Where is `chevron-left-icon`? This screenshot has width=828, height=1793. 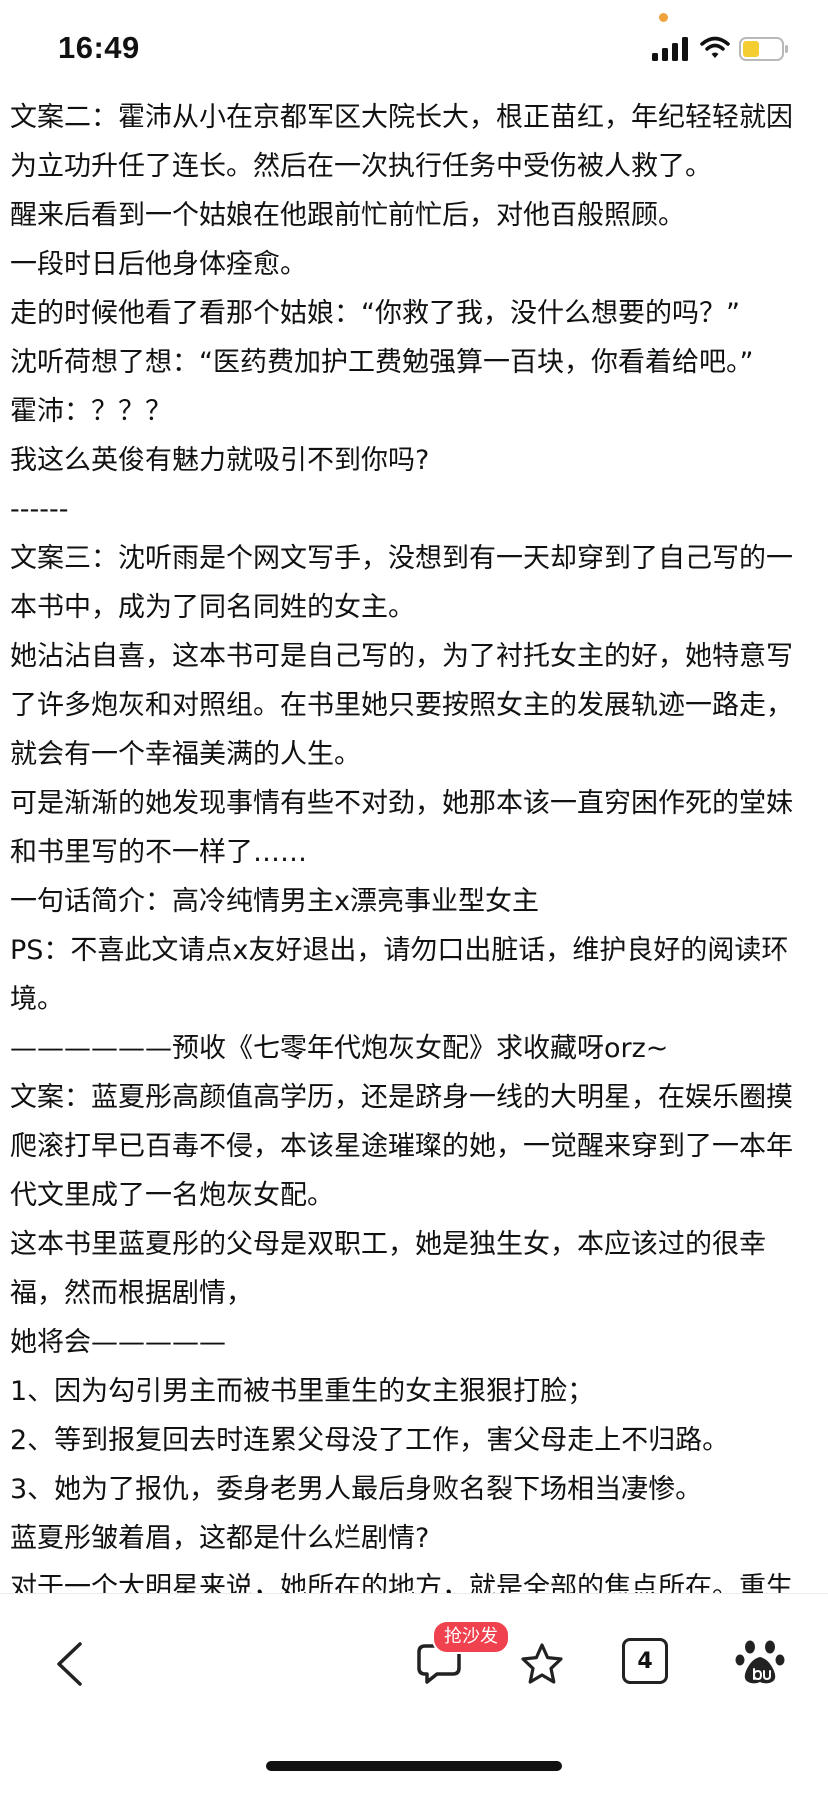 chevron-left-icon is located at coordinates (69, 1664).